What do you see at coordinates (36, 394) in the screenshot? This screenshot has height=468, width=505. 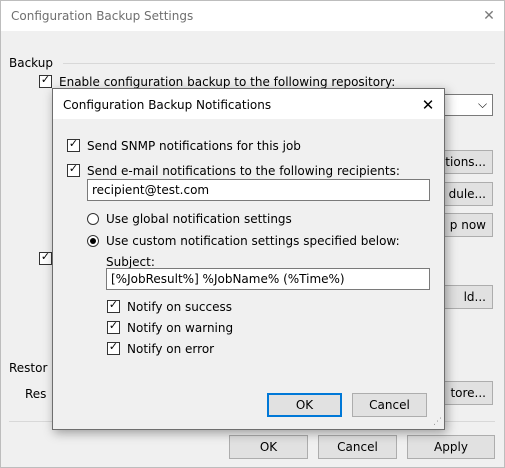 I see `restore-label: Res` at bounding box center [36, 394].